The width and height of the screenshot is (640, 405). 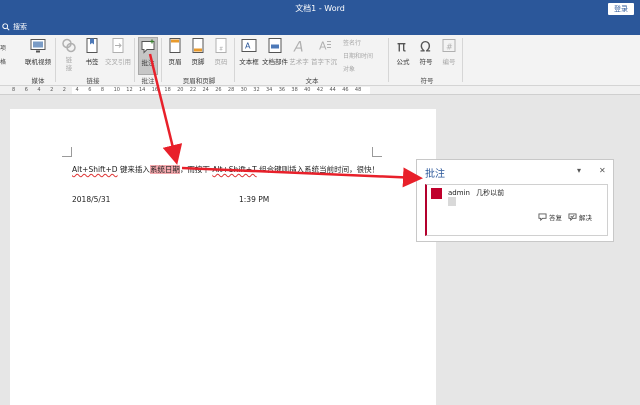 I want to click on bookmark-button: 书签, so click(x=92, y=56).